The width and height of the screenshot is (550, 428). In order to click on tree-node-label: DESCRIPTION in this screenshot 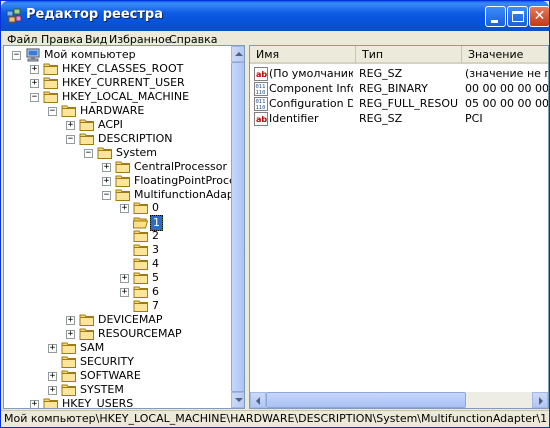, I will do `click(135, 138)`.